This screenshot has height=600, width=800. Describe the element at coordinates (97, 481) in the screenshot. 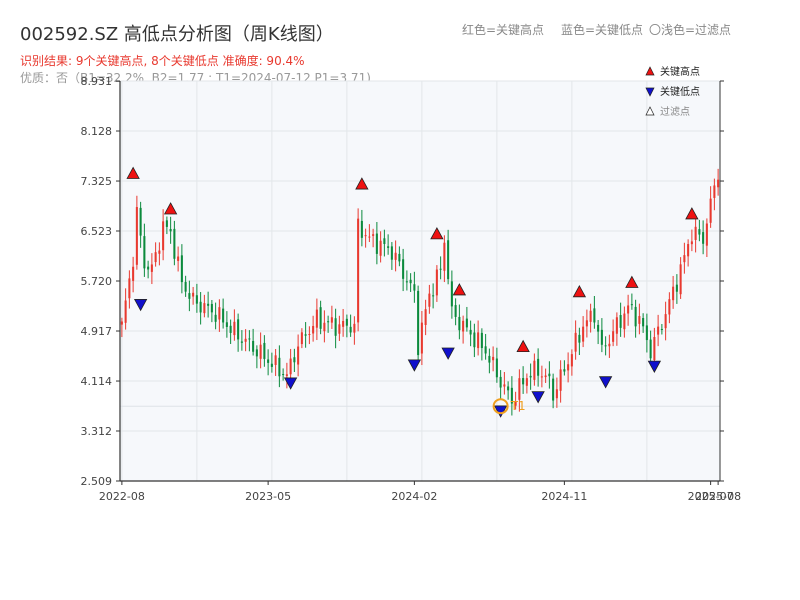

I see `y-tick-label: 2.509` at that location.